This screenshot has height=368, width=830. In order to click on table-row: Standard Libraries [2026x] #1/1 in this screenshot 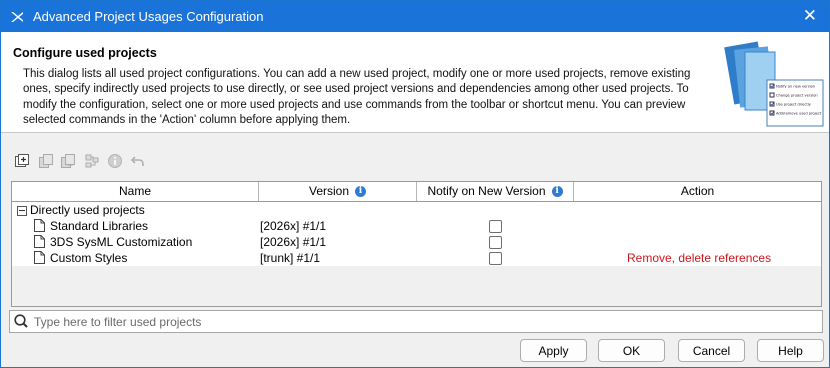, I will do `click(416, 226)`.